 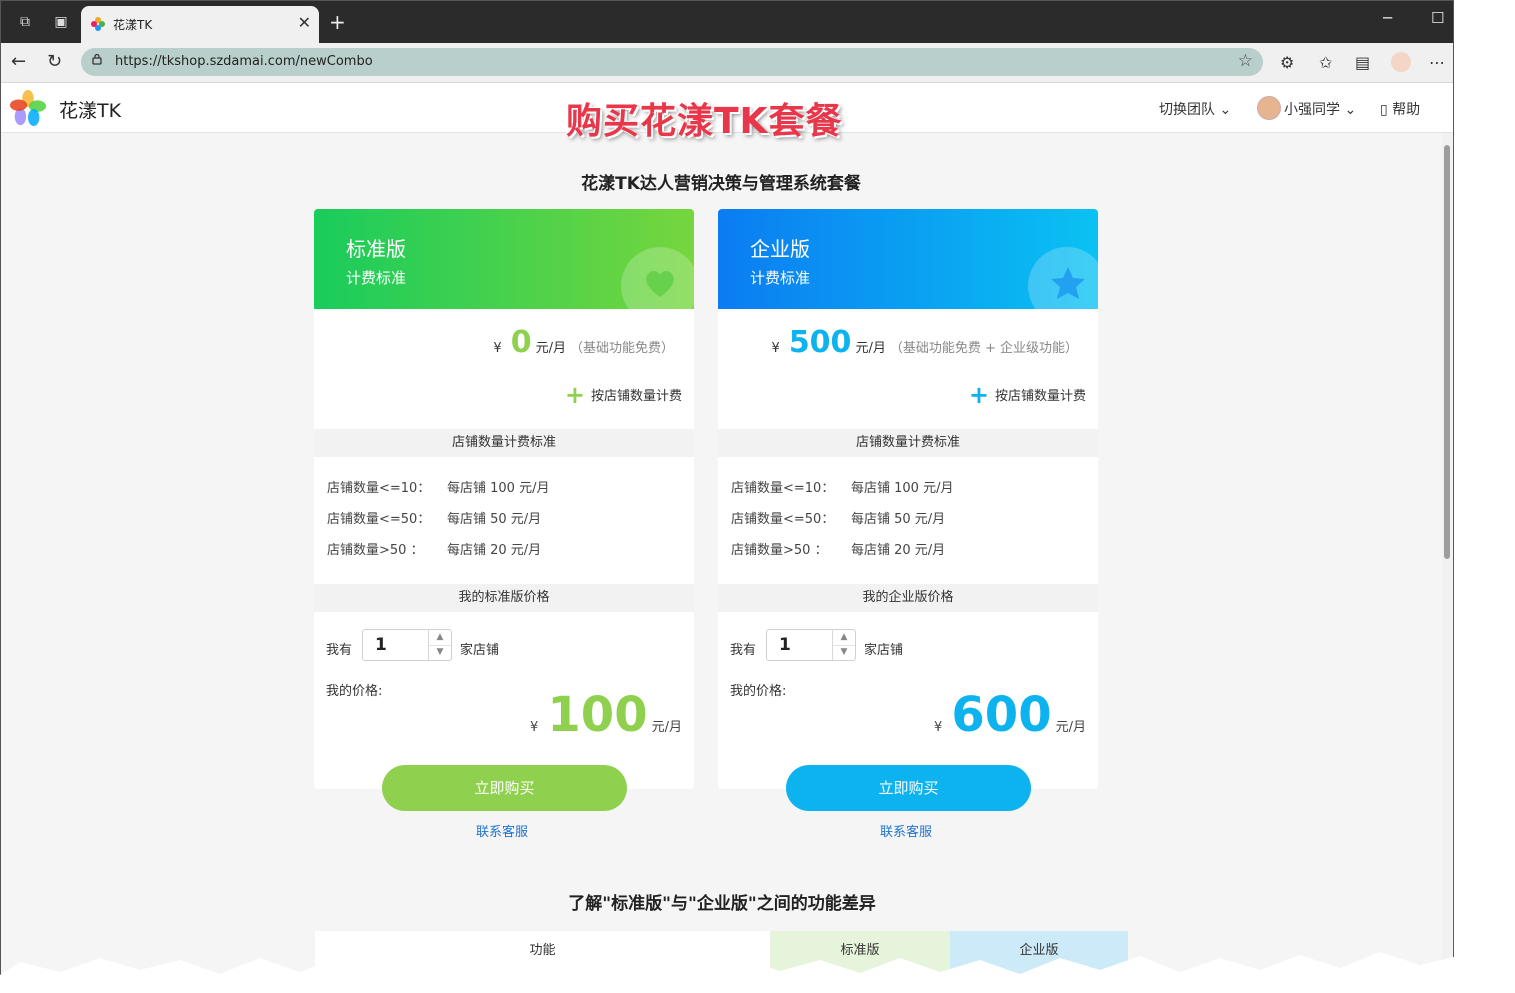 What do you see at coordinates (1269, 108) in the screenshot?
I see `user-avatar` at bounding box center [1269, 108].